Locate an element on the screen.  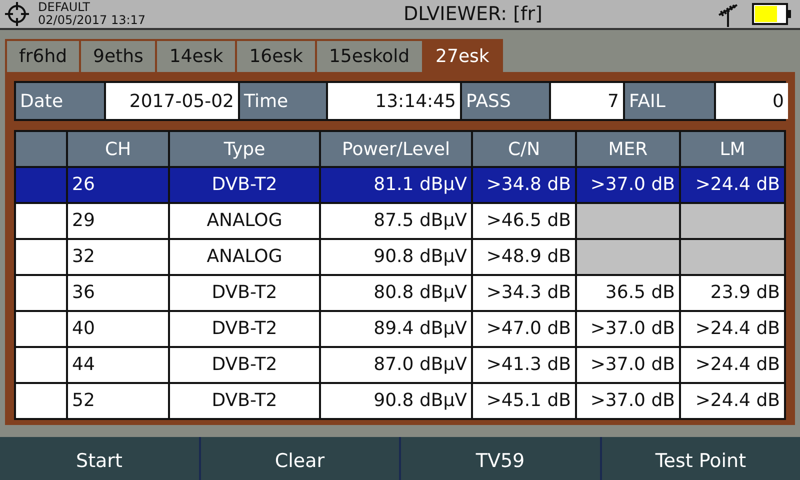
table-cell: >48.9 dB is located at coordinates (524, 257).